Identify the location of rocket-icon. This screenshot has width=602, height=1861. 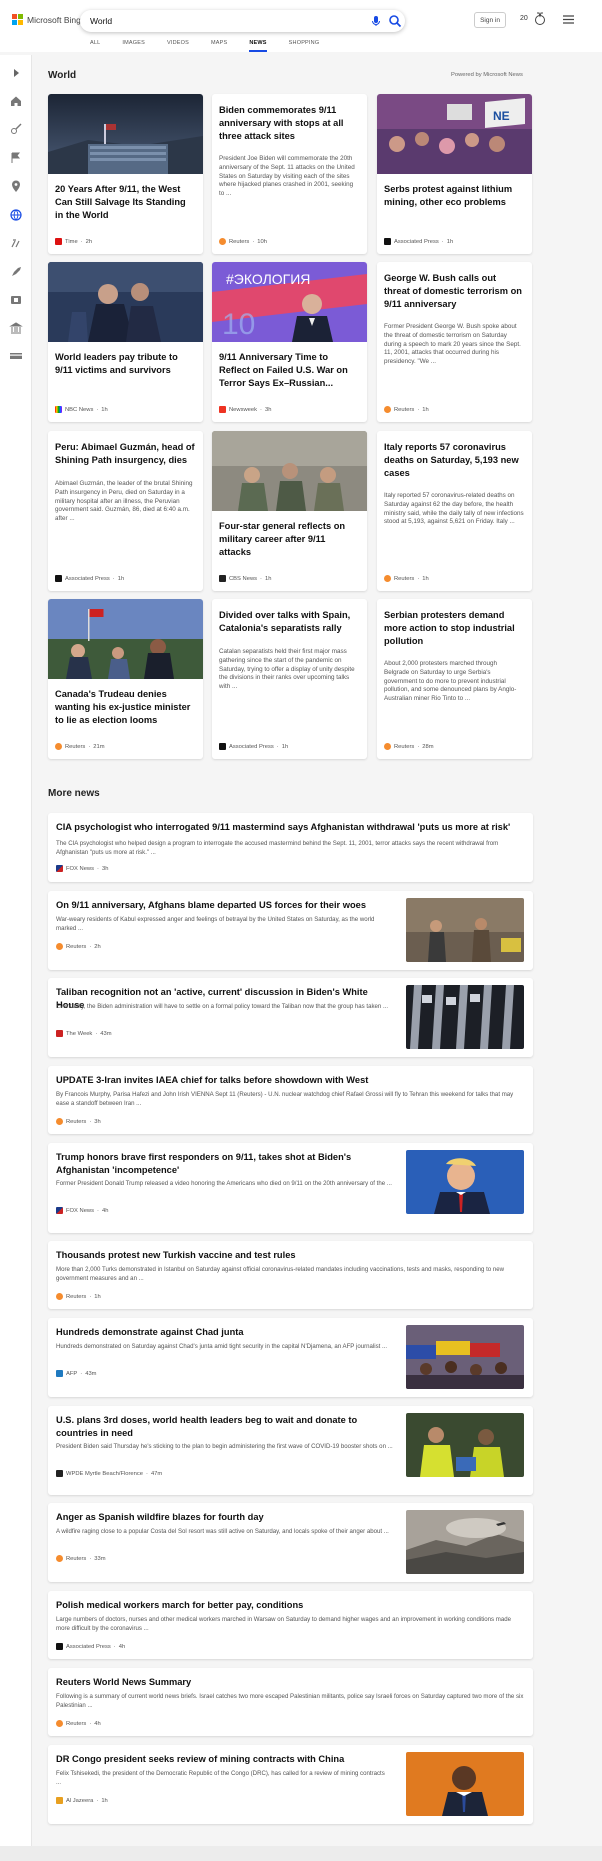
(16, 272).